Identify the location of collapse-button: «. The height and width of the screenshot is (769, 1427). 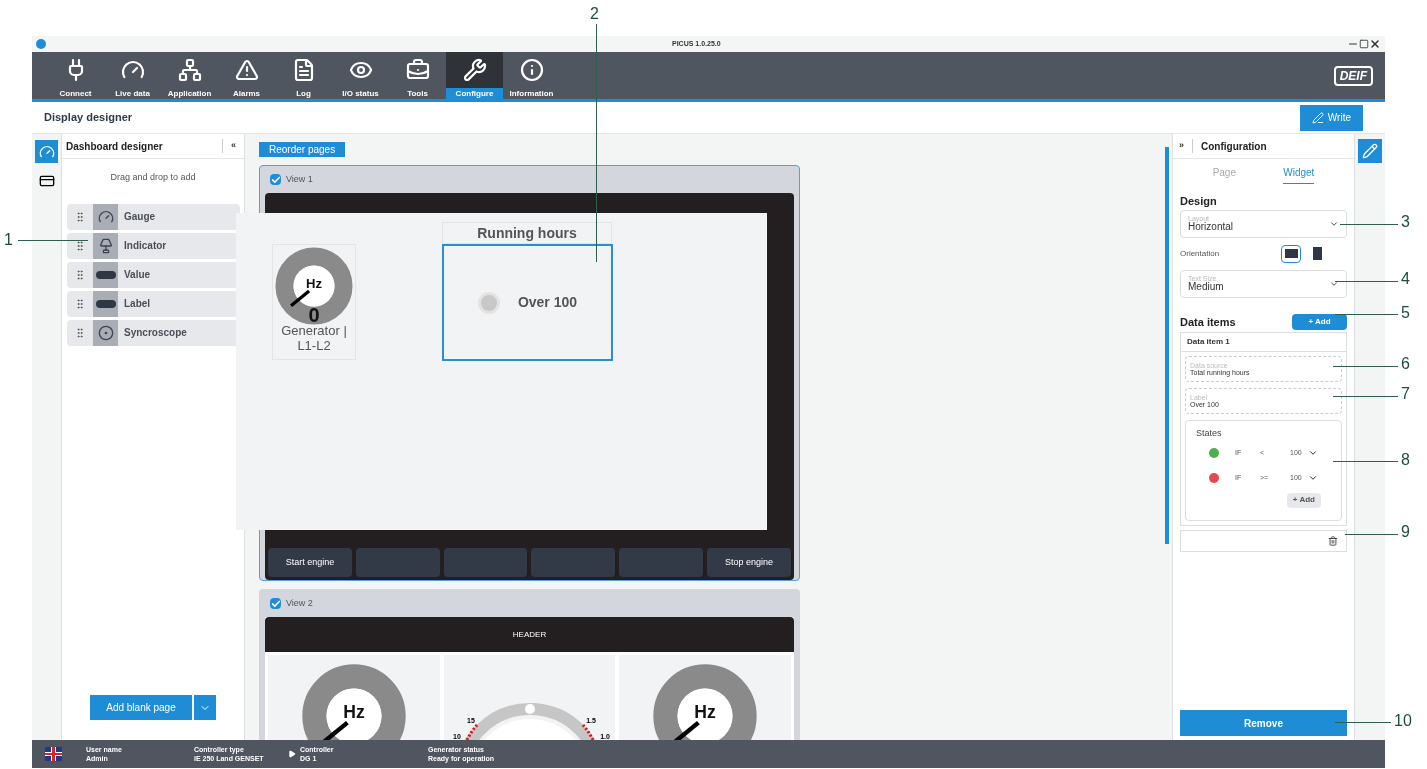
(231, 146).